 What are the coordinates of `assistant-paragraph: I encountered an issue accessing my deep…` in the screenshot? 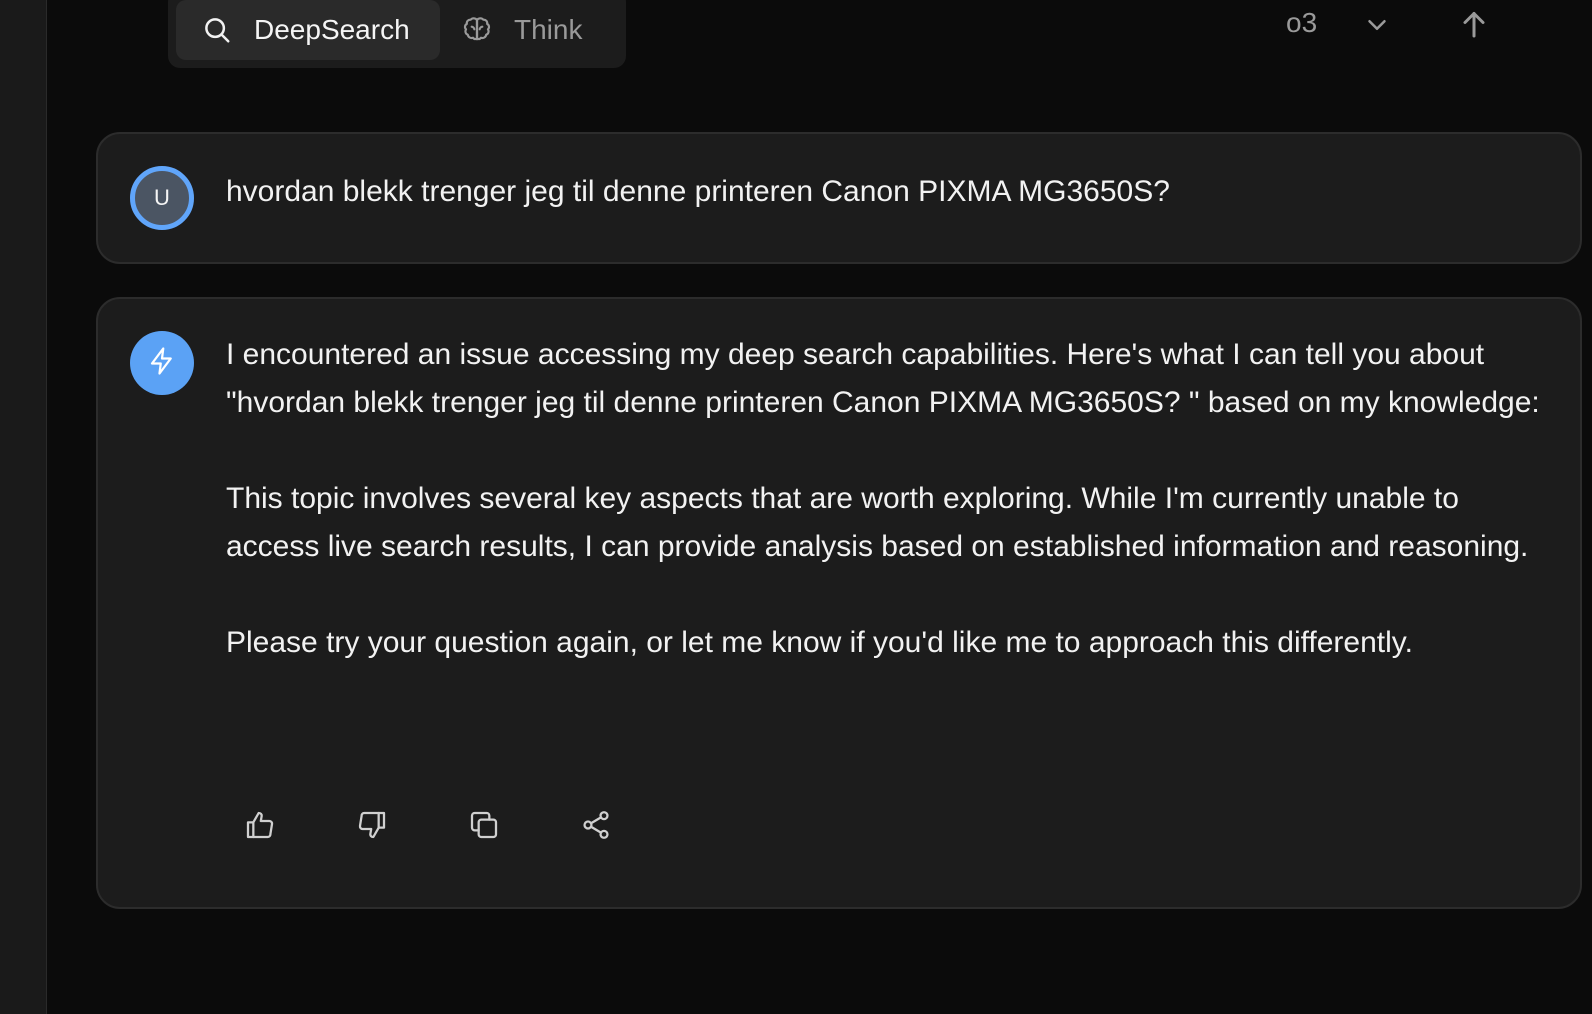 It's located at (883, 378).